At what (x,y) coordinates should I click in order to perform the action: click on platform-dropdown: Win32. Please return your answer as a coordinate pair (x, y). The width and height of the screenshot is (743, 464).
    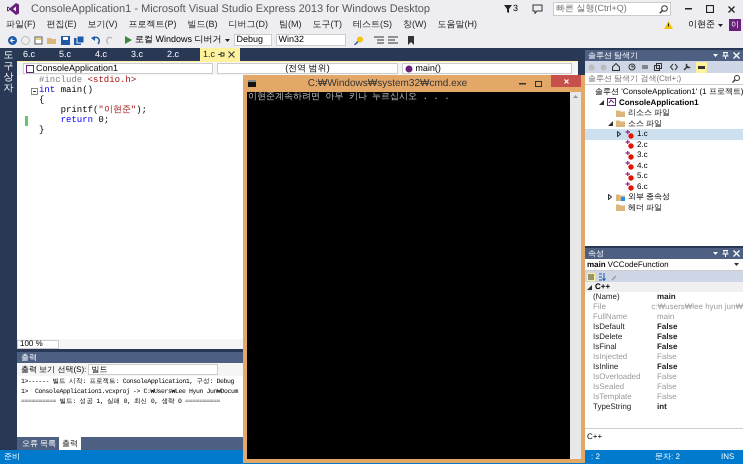
    Looking at the image, I should click on (311, 40).